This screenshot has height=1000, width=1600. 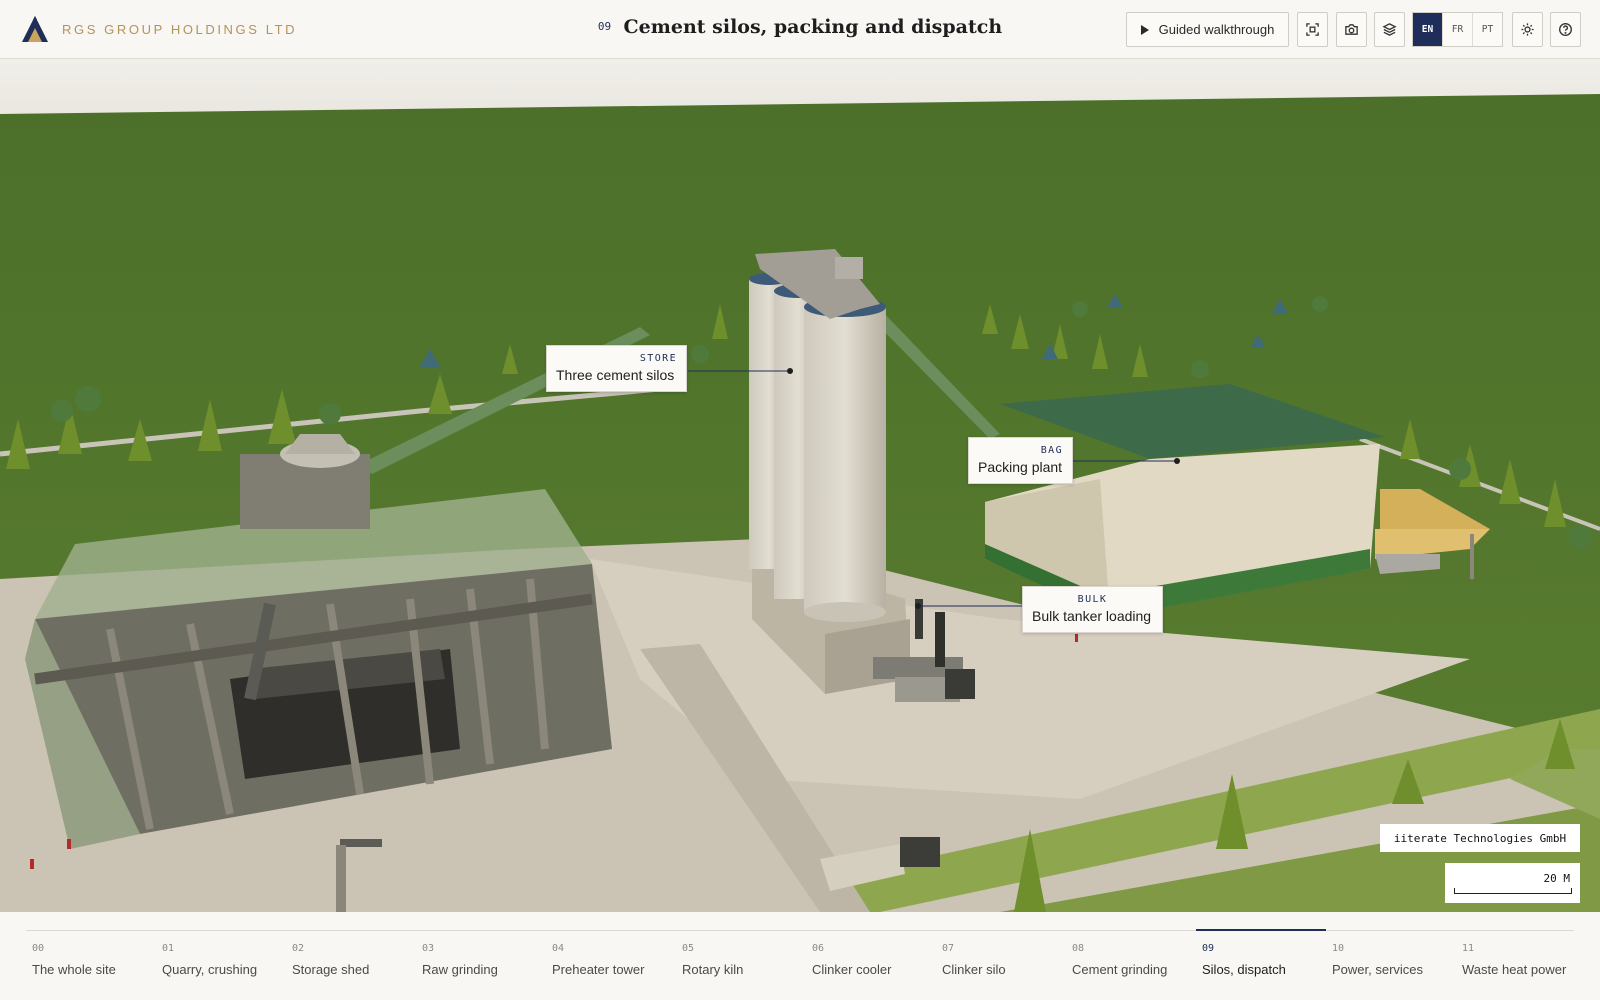 What do you see at coordinates (1244, 969) in the screenshot?
I see `timeline-step-label: Silos, dispatch` at bounding box center [1244, 969].